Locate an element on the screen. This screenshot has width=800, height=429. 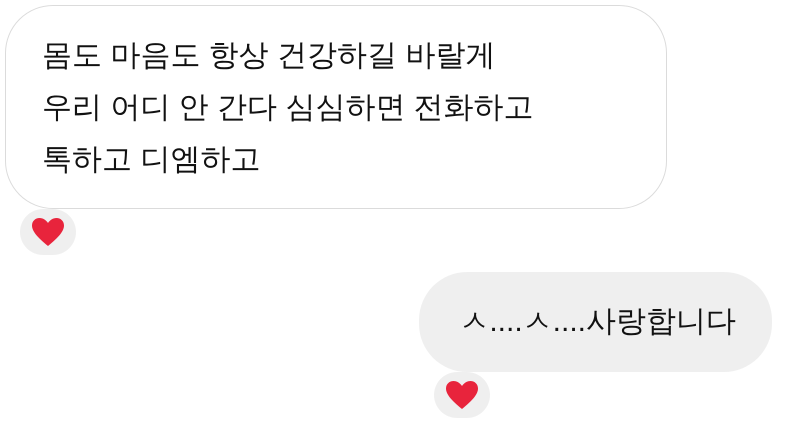
message-text: ㅅ....ㅅ....사랑합니다 is located at coordinates (597, 322).